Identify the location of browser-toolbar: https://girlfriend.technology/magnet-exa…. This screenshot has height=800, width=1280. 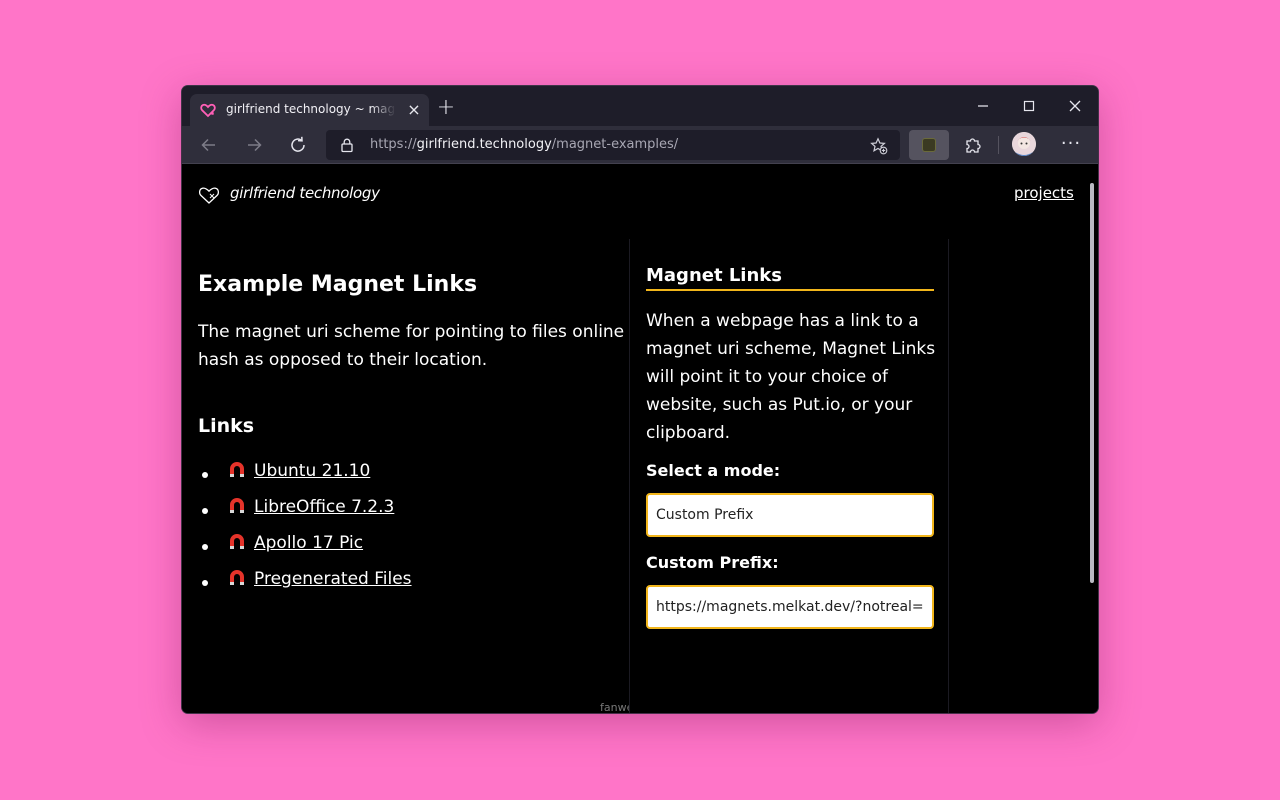
(640, 145).